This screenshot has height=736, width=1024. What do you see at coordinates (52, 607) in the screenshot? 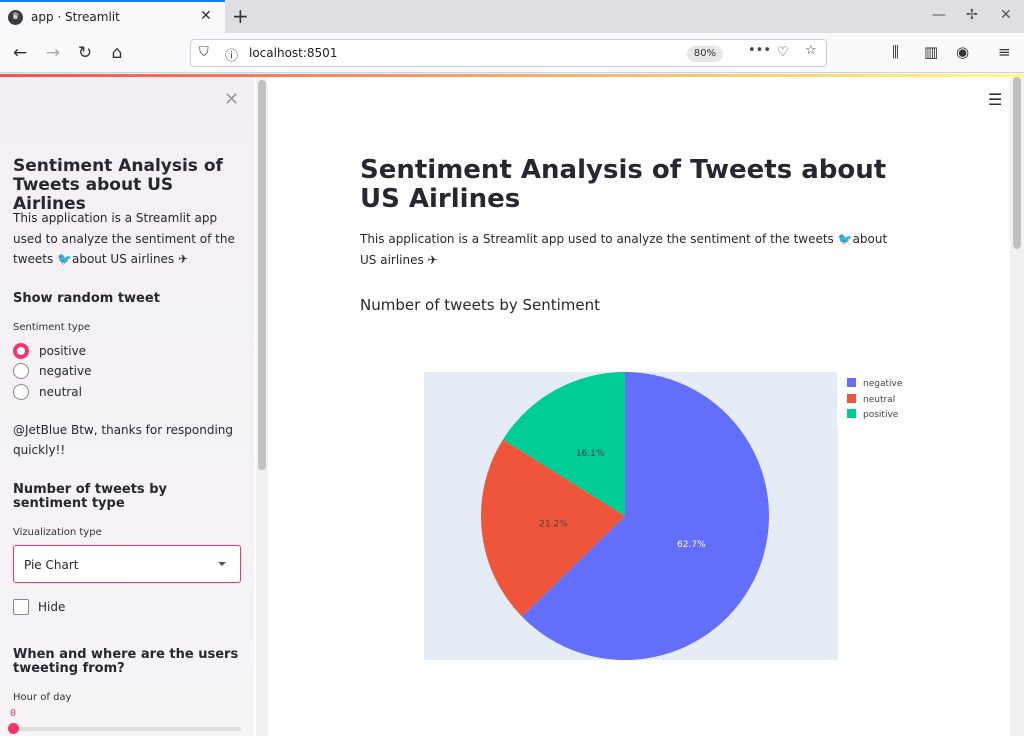
I see `hide-label: Hide` at bounding box center [52, 607].